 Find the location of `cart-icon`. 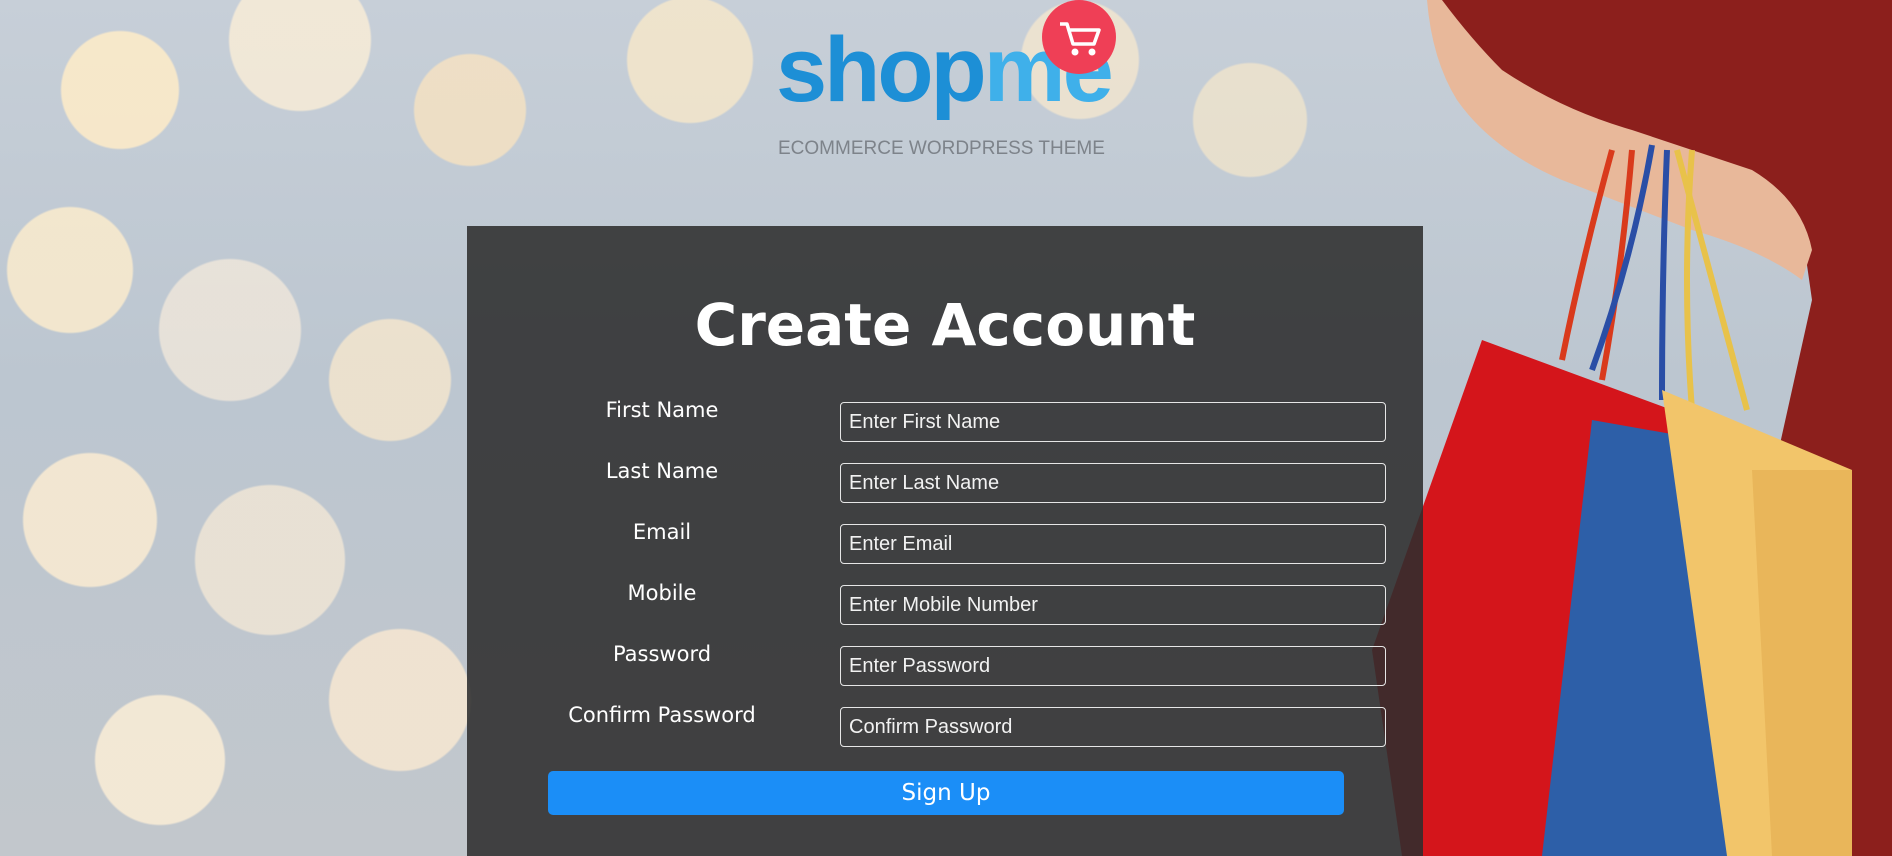

cart-icon is located at coordinates (1079, 37).